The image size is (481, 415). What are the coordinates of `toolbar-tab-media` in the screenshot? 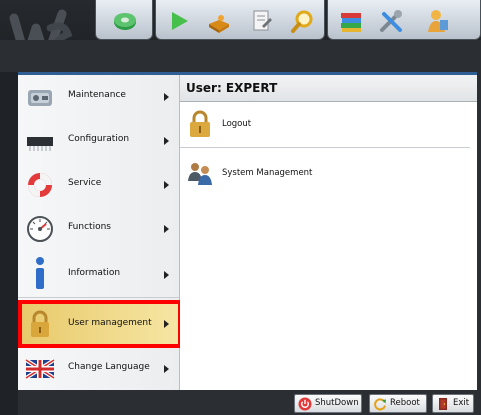 It's located at (124, 20).